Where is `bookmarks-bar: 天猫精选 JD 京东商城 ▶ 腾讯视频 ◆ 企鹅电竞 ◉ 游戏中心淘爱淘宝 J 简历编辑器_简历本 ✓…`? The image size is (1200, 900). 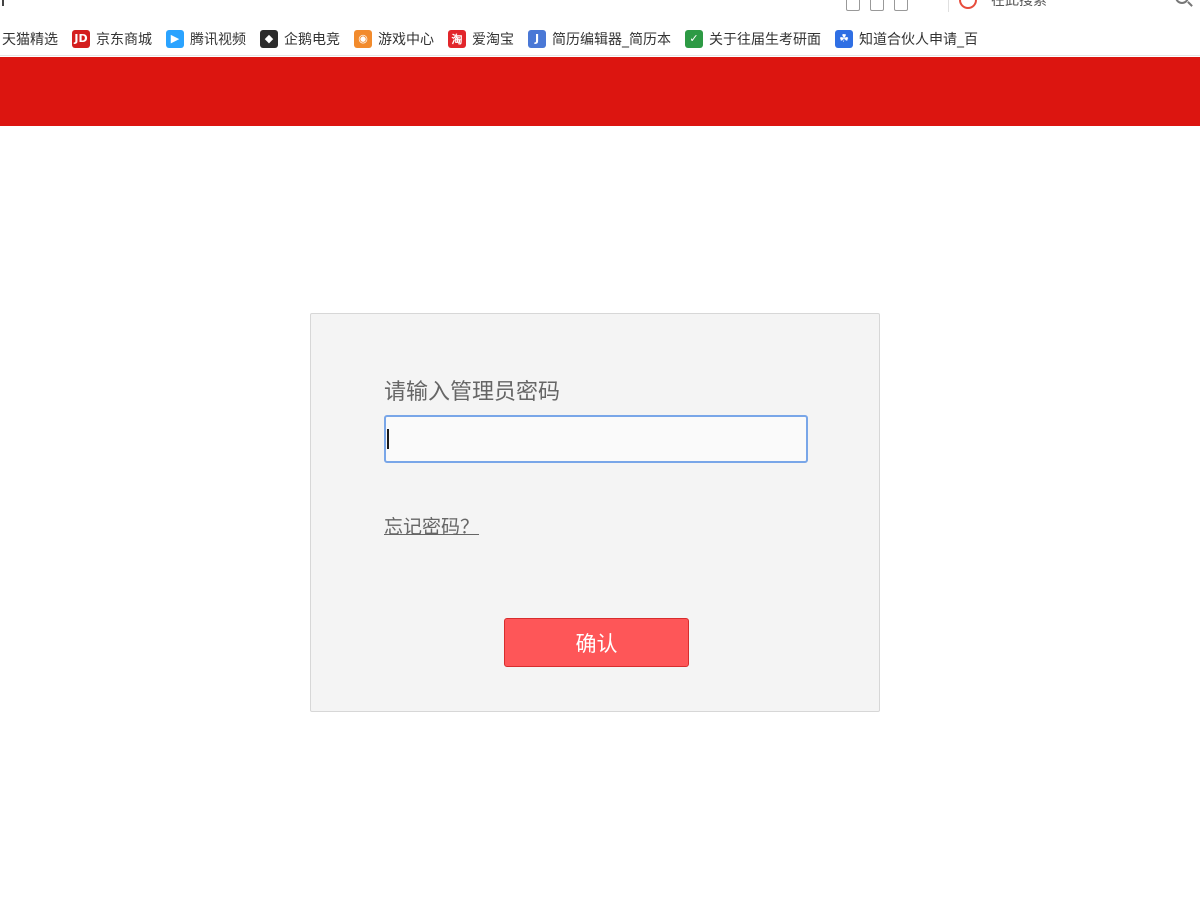 bookmarks-bar: 天猫精选 JD 京东商城 ▶ 腾讯视频 ◆ 企鹅电竞 ◉ 游戏中心淘爱淘宝 J 简历编辑器_简历本 ✓… is located at coordinates (600, 39).